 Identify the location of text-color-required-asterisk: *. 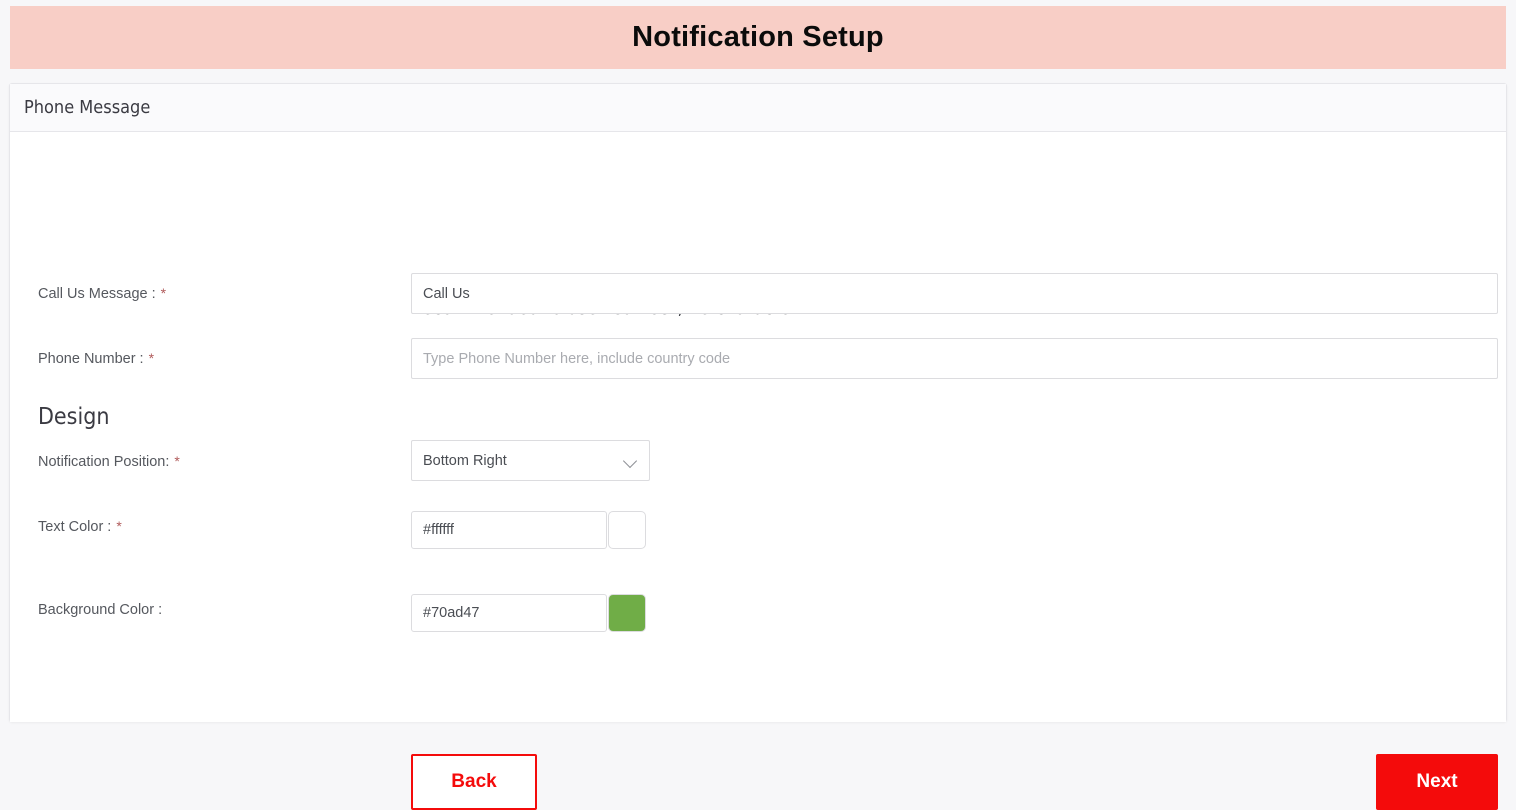
(119, 526).